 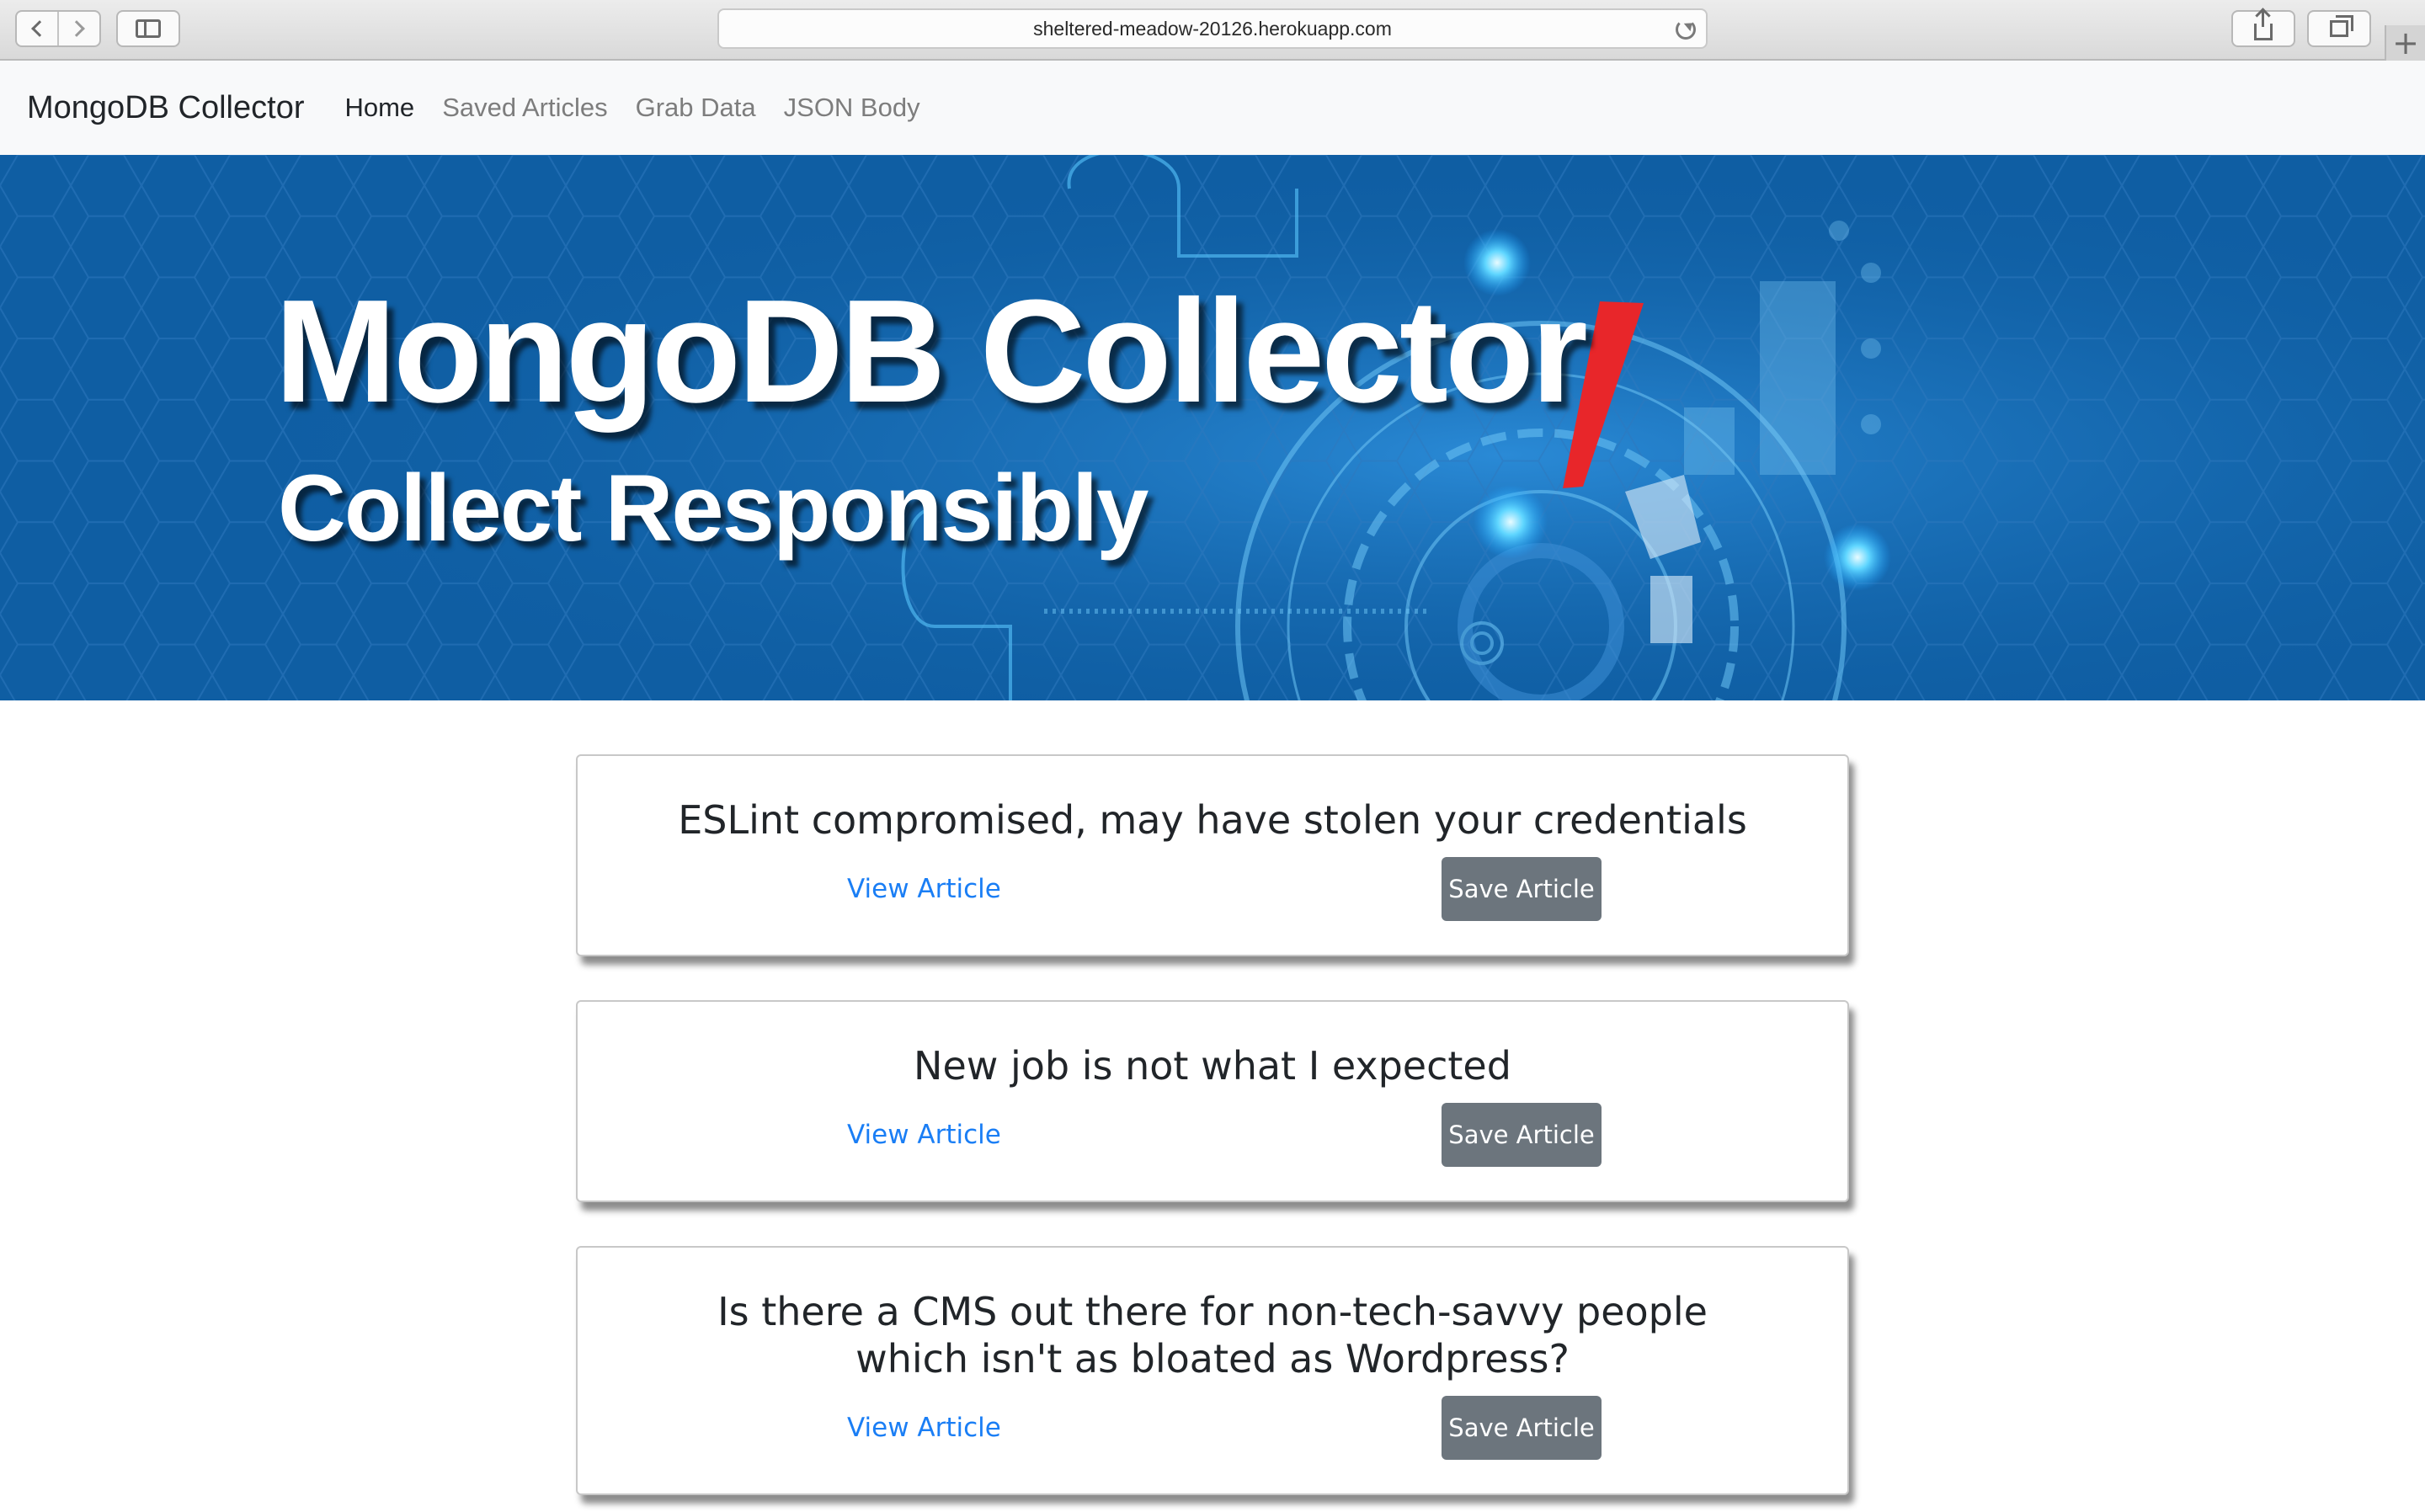 I want to click on navbar-brand: MongoDB Collector, so click(x=165, y=108).